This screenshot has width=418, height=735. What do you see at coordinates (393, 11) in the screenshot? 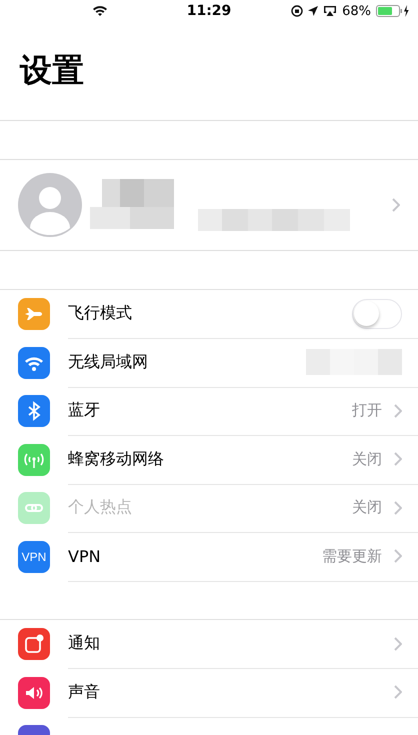
I see `battery-charging-icon` at bounding box center [393, 11].